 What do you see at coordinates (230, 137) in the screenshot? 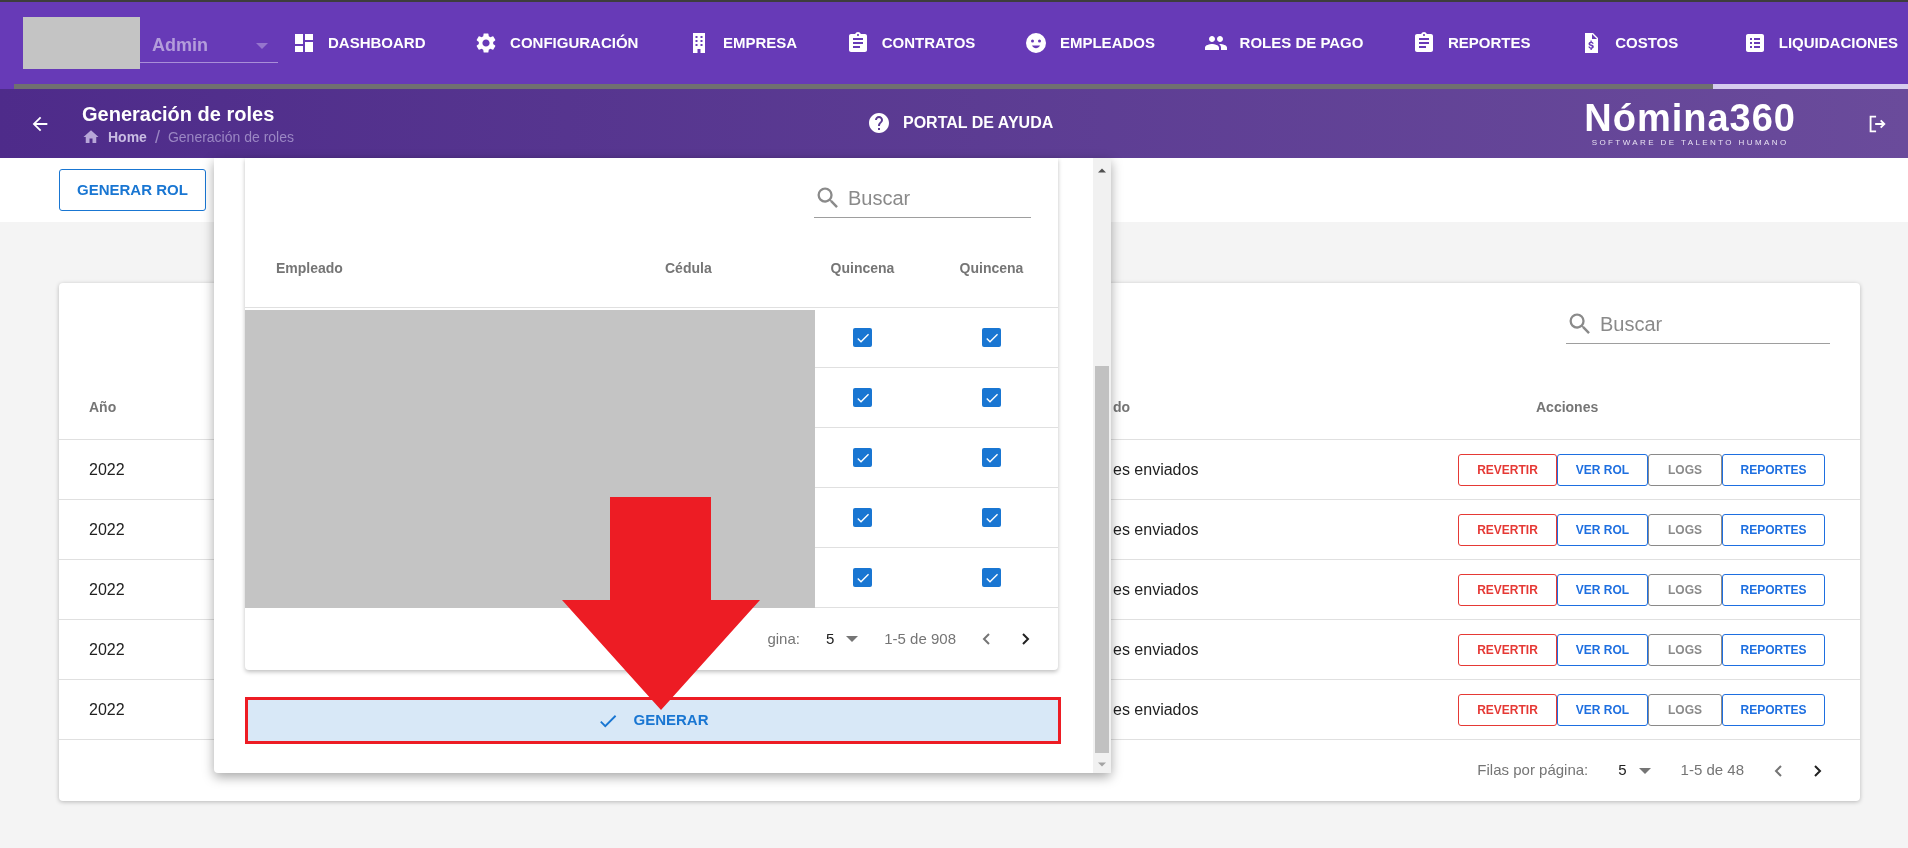
I see `breadcrumb-current: Generación de roles` at bounding box center [230, 137].